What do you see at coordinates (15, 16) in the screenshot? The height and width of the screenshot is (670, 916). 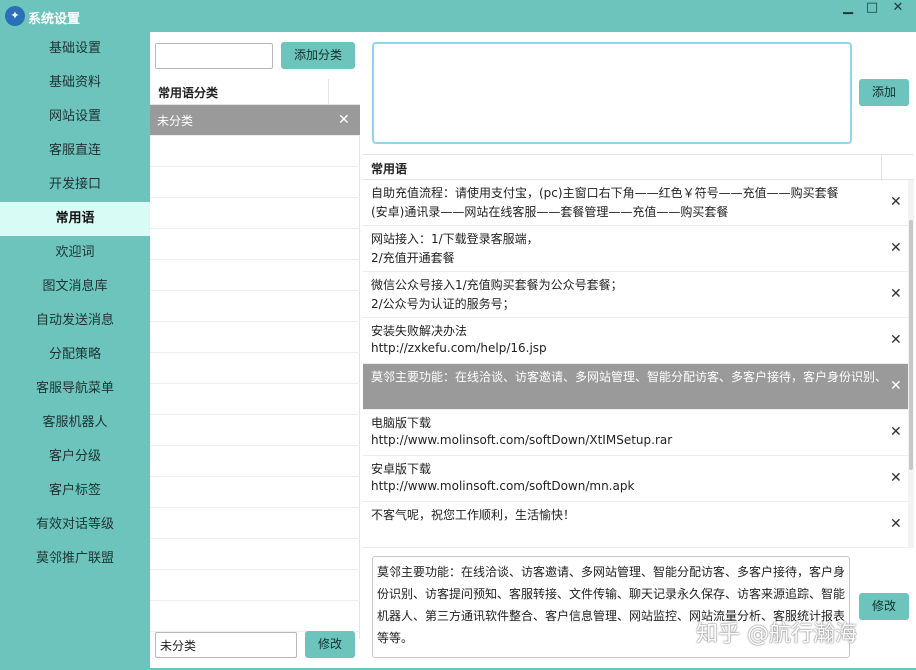 I see `bird-logo-icon: ✦` at bounding box center [15, 16].